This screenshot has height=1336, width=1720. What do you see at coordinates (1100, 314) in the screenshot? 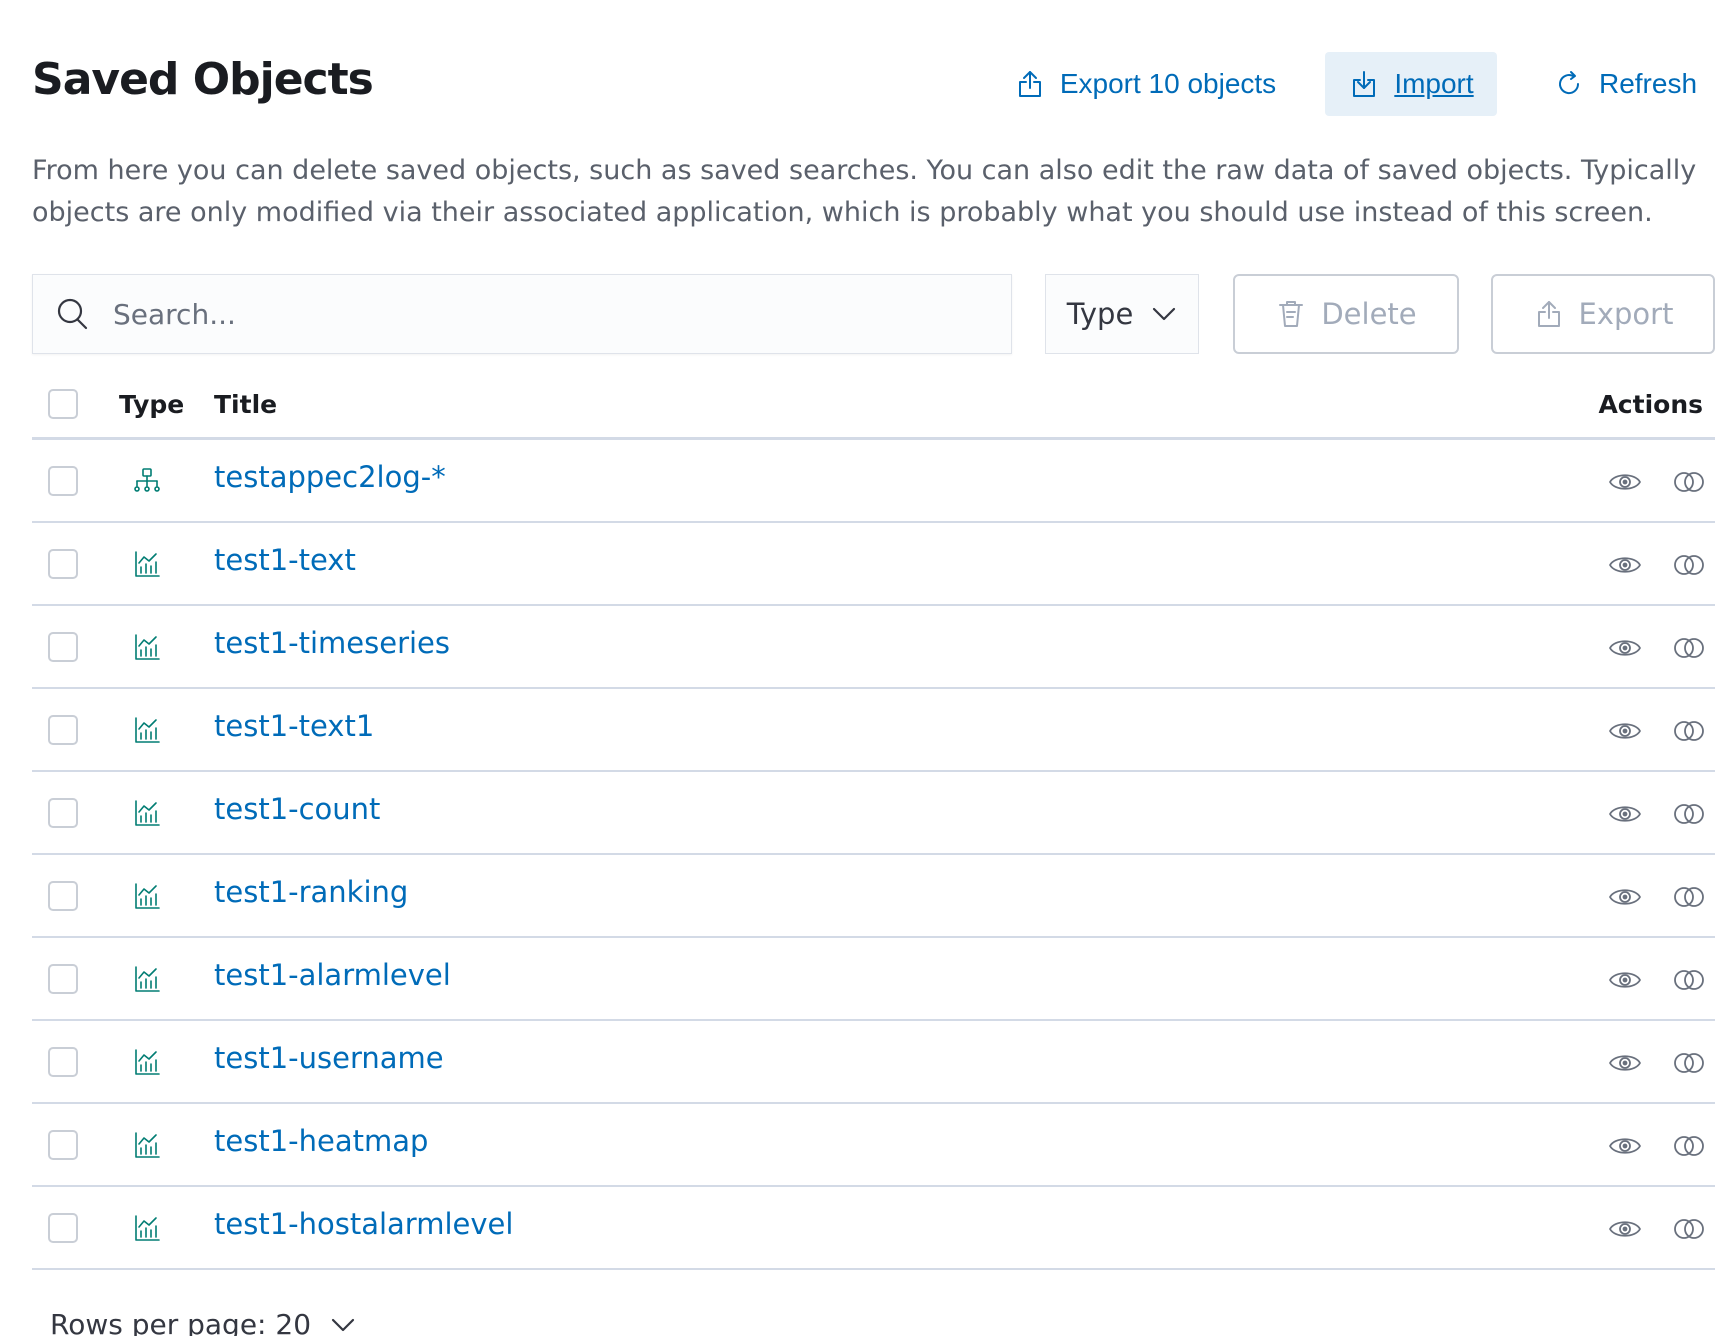
I see `type-filter-label: Type` at bounding box center [1100, 314].